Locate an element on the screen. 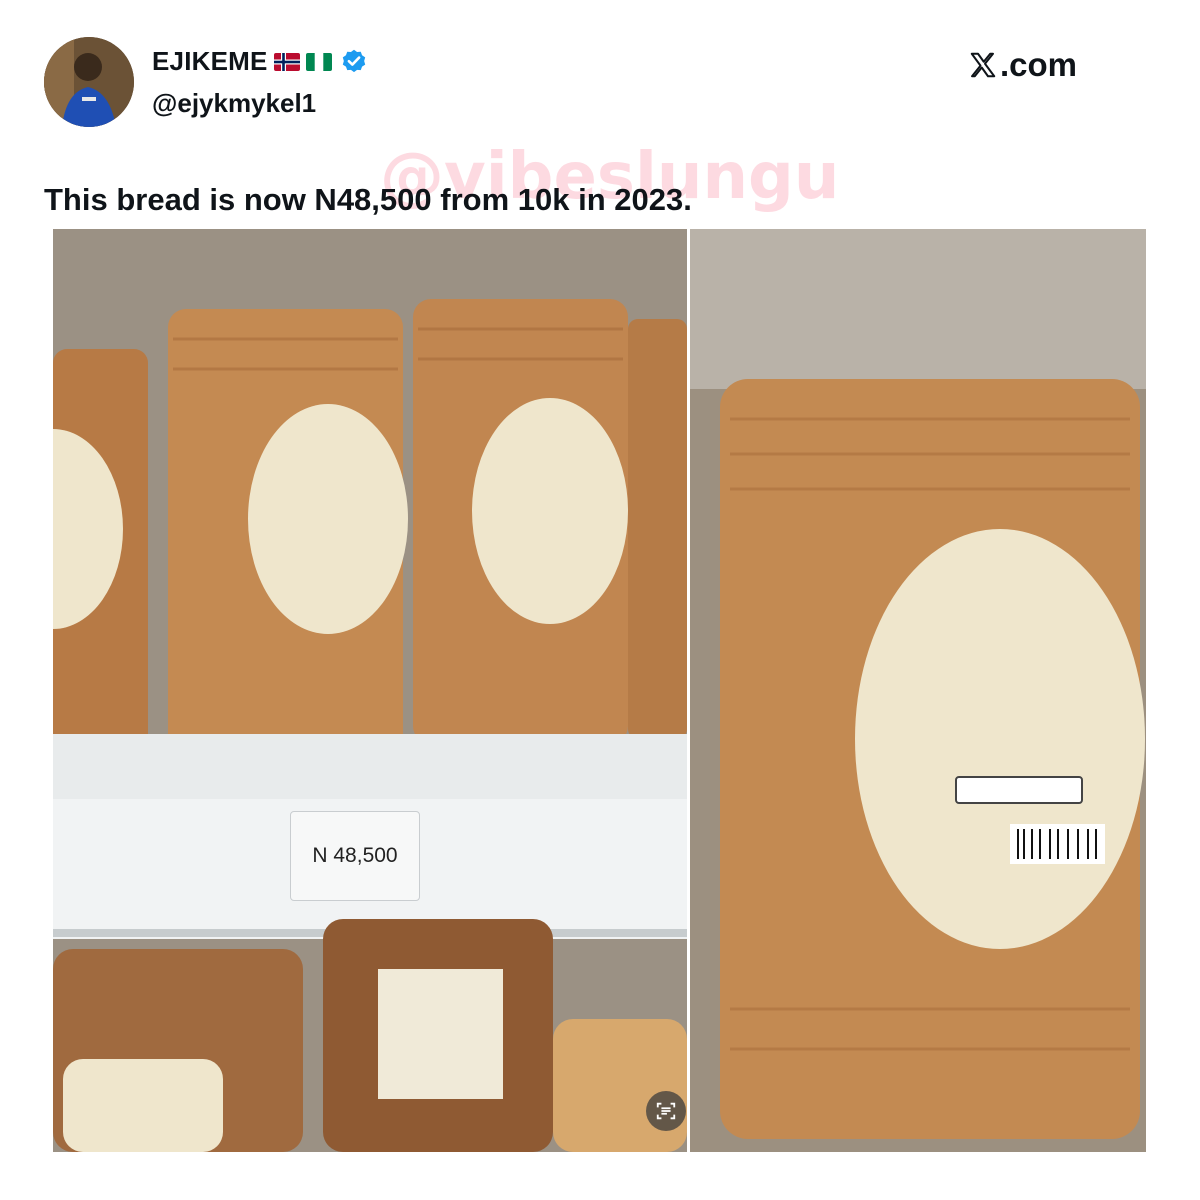 The height and width of the screenshot is (1200, 1200). text-scan-button is located at coordinates (666, 1111).